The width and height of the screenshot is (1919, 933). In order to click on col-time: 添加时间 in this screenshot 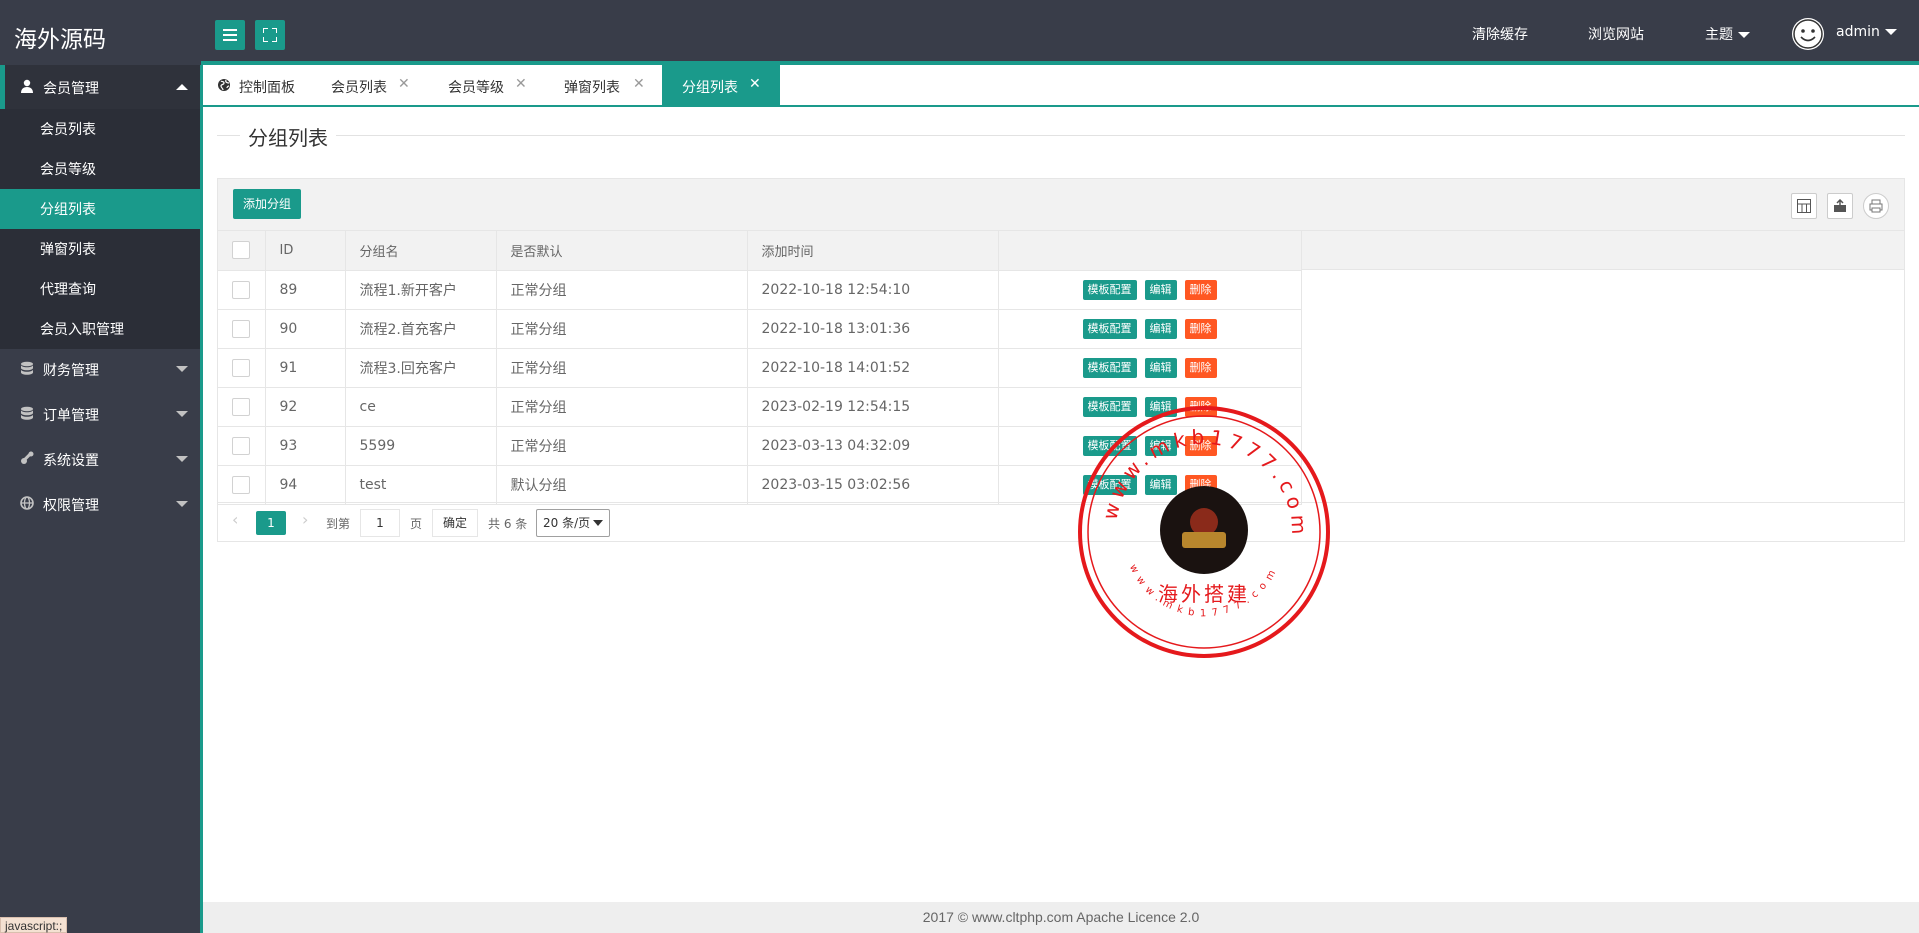, I will do `click(873, 251)`.